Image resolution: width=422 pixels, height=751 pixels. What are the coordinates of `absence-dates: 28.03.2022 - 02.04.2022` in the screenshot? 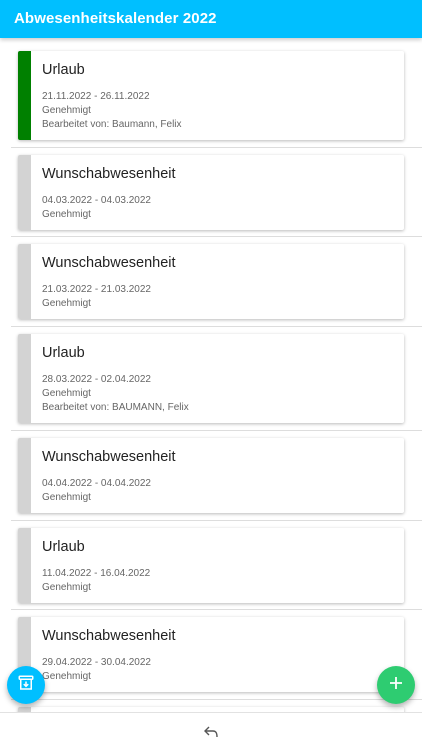 It's located at (96, 379).